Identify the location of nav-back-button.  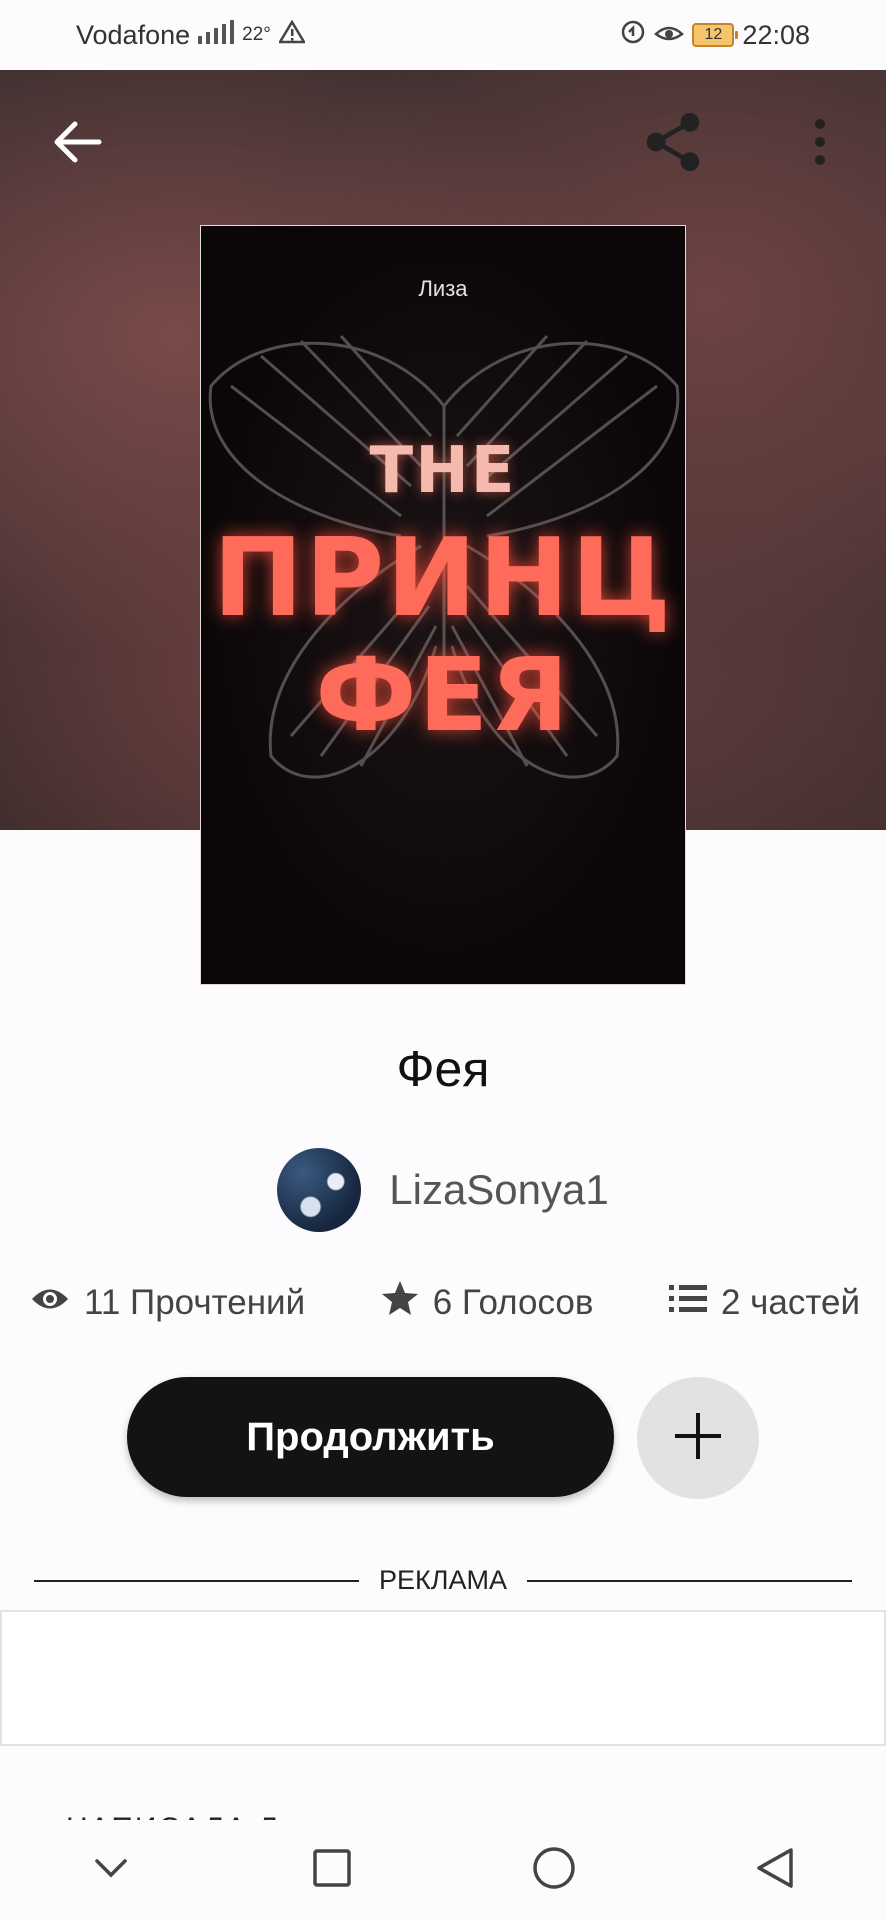
(775, 1870).